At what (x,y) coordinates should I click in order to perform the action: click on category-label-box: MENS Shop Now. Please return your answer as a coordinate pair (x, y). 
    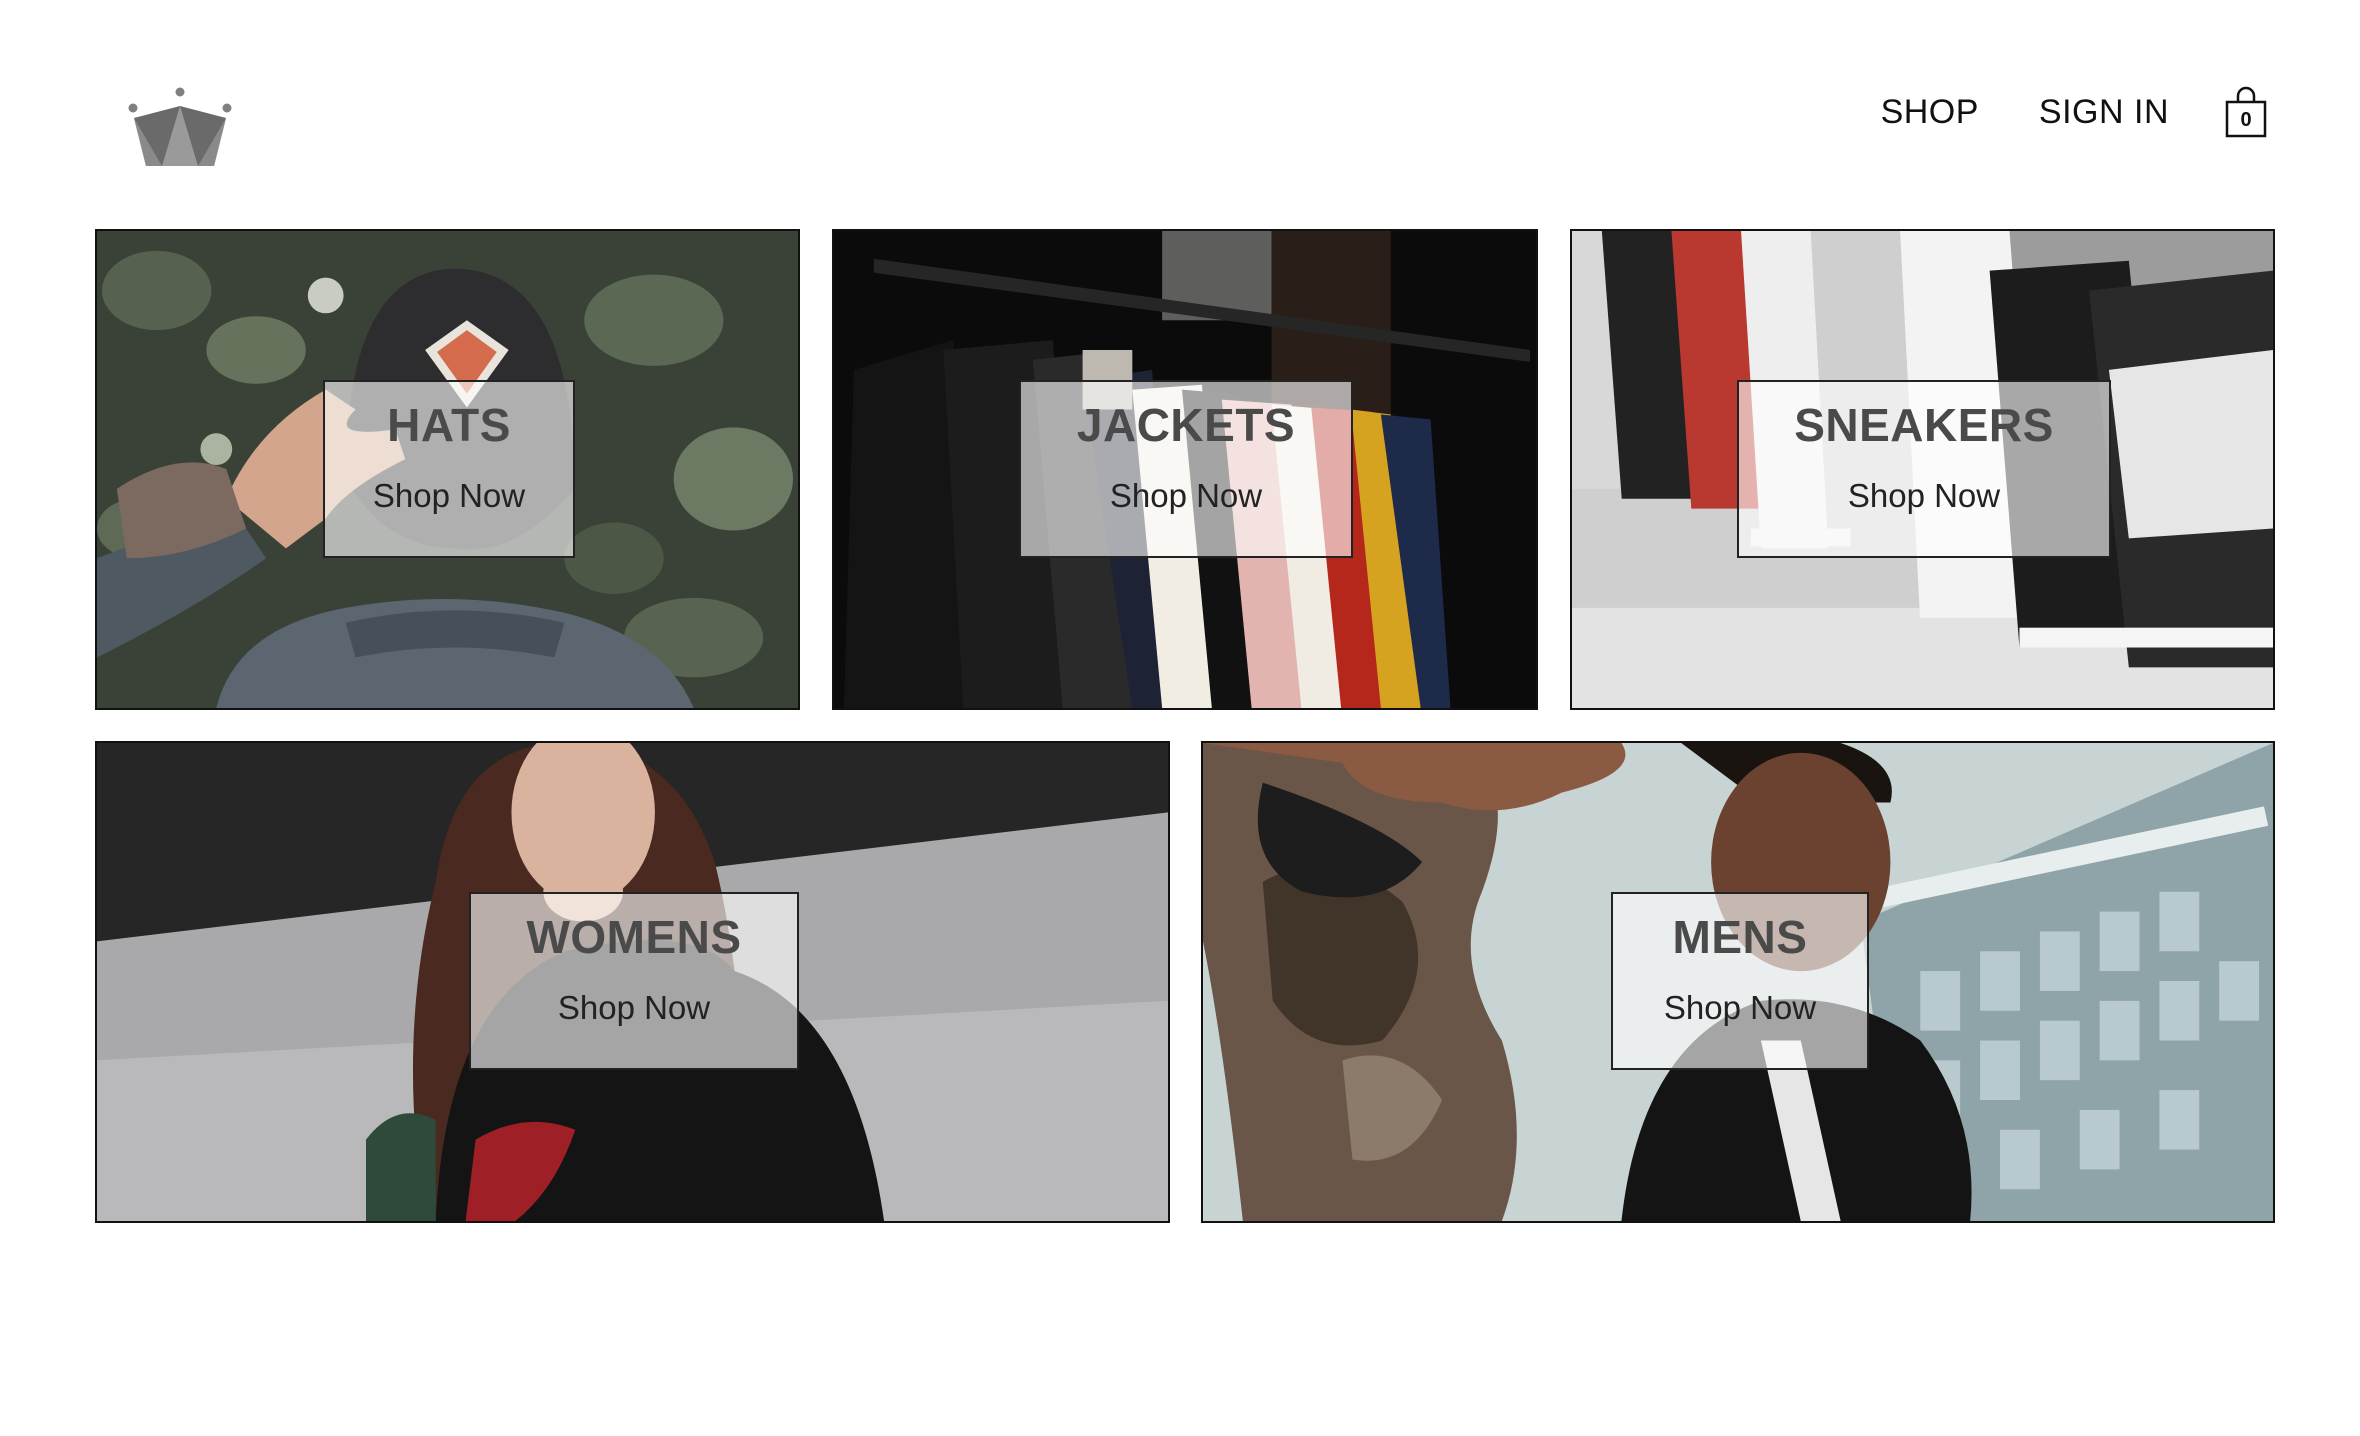
    Looking at the image, I should click on (1740, 981).